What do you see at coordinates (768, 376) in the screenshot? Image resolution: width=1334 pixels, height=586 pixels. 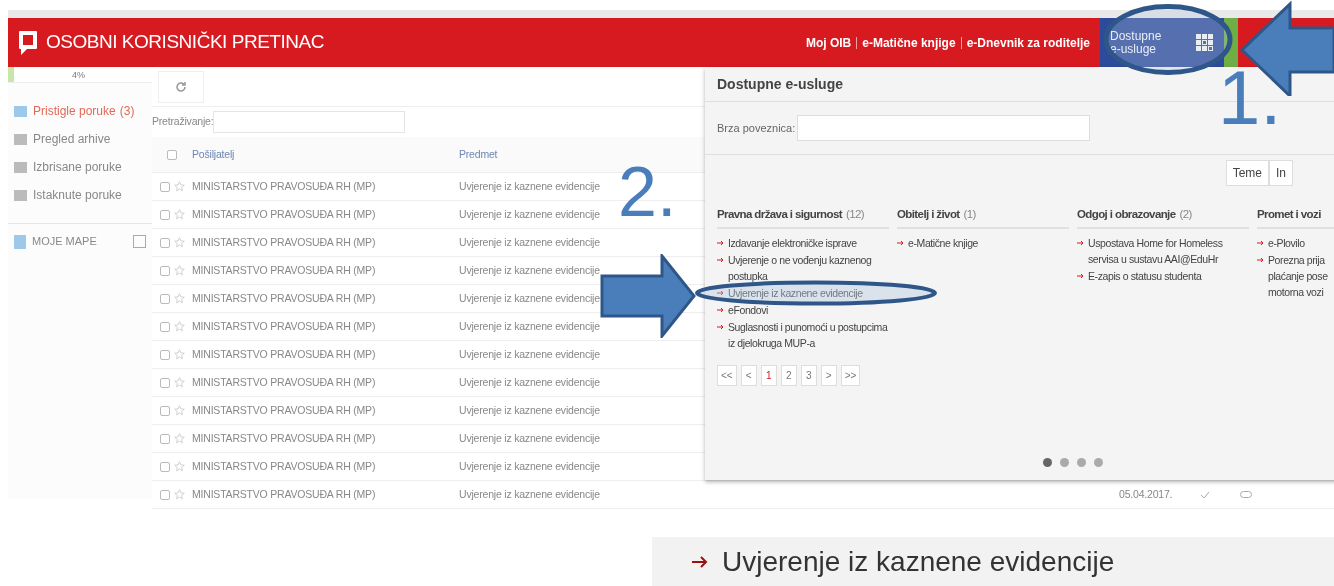 I see `page-button: 1` at bounding box center [768, 376].